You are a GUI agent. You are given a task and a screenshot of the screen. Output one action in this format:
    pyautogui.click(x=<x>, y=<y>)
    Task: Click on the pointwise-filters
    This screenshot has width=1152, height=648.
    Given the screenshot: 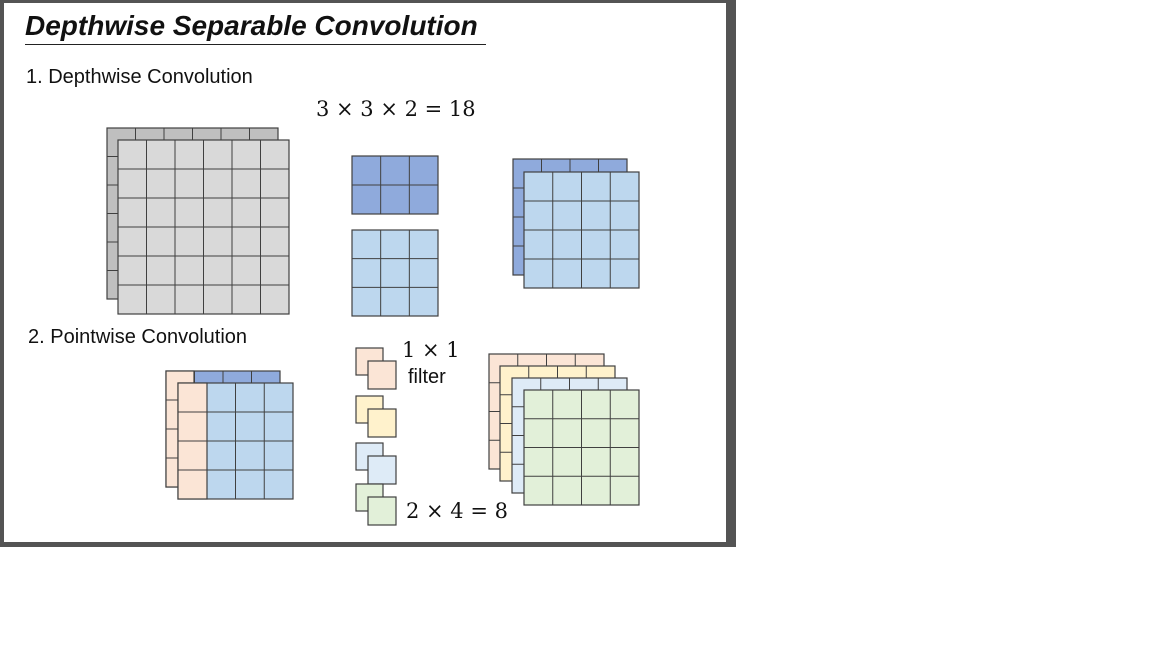 What is the action you would take?
    pyautogui.click(x=376, y=436)
    